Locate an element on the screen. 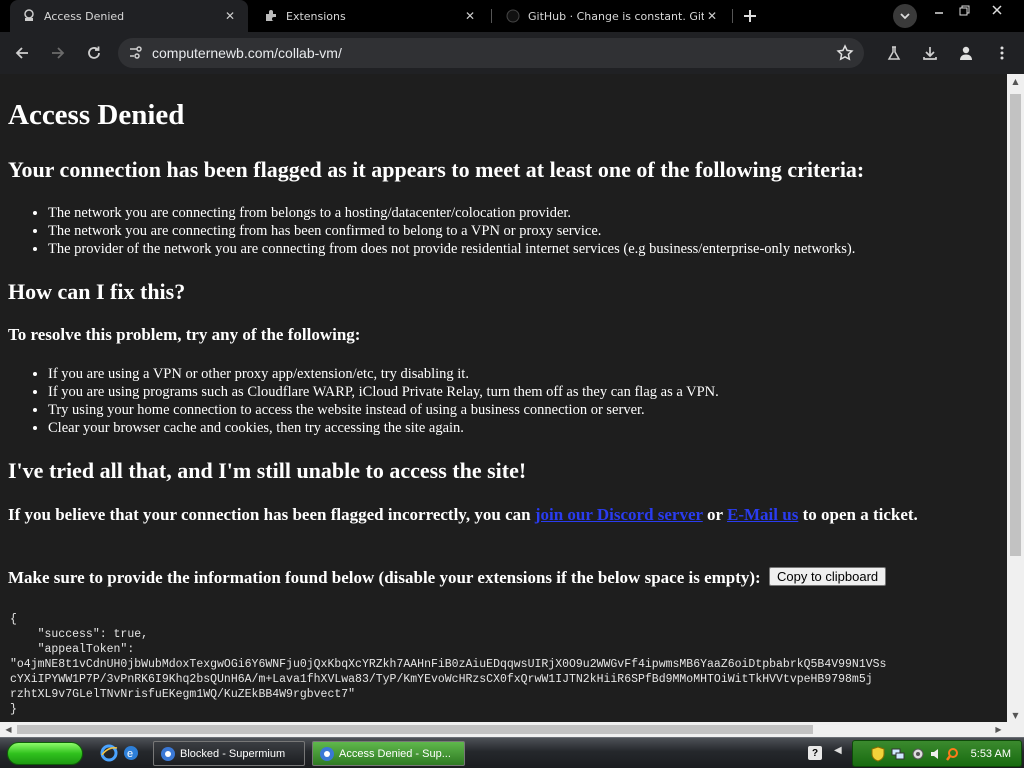 This screenshot has height=768, width=1024. chevron-left-icon: ◀ is located at coordinates (838, 750).